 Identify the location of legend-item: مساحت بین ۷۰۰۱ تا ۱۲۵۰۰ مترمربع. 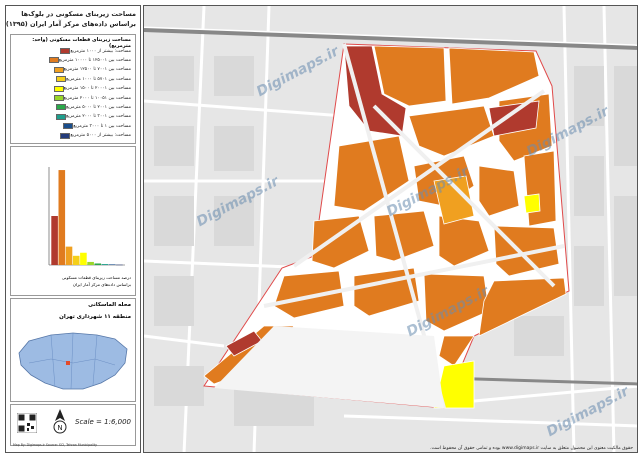
(91, 70).